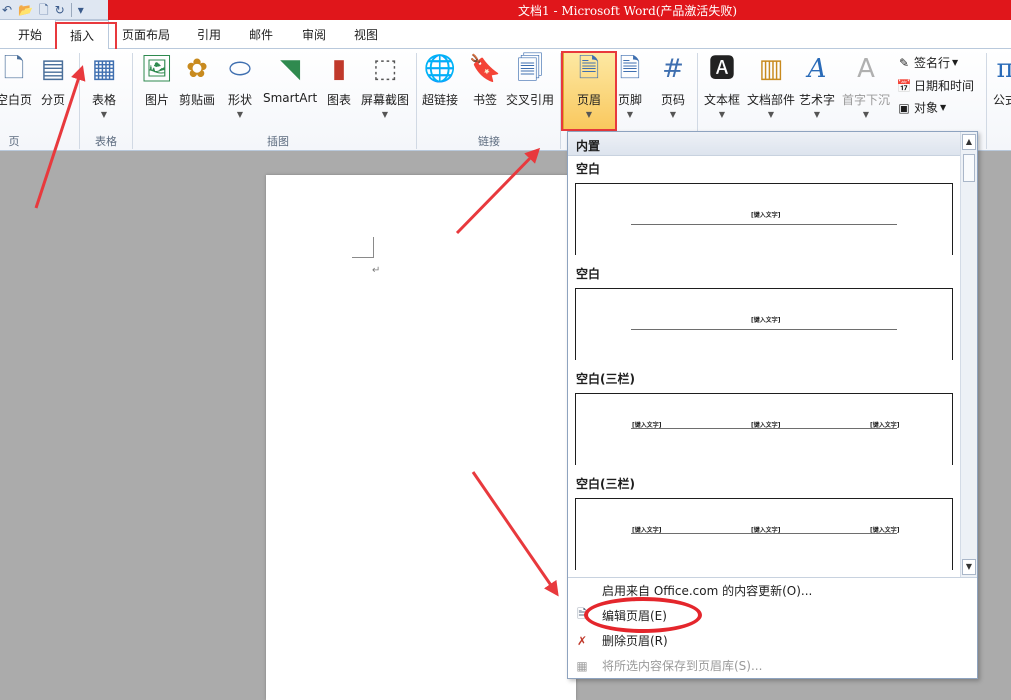 This screenshot has height=700, width=1011. I want to click on tab-review: 审阅, so click(314, 34).